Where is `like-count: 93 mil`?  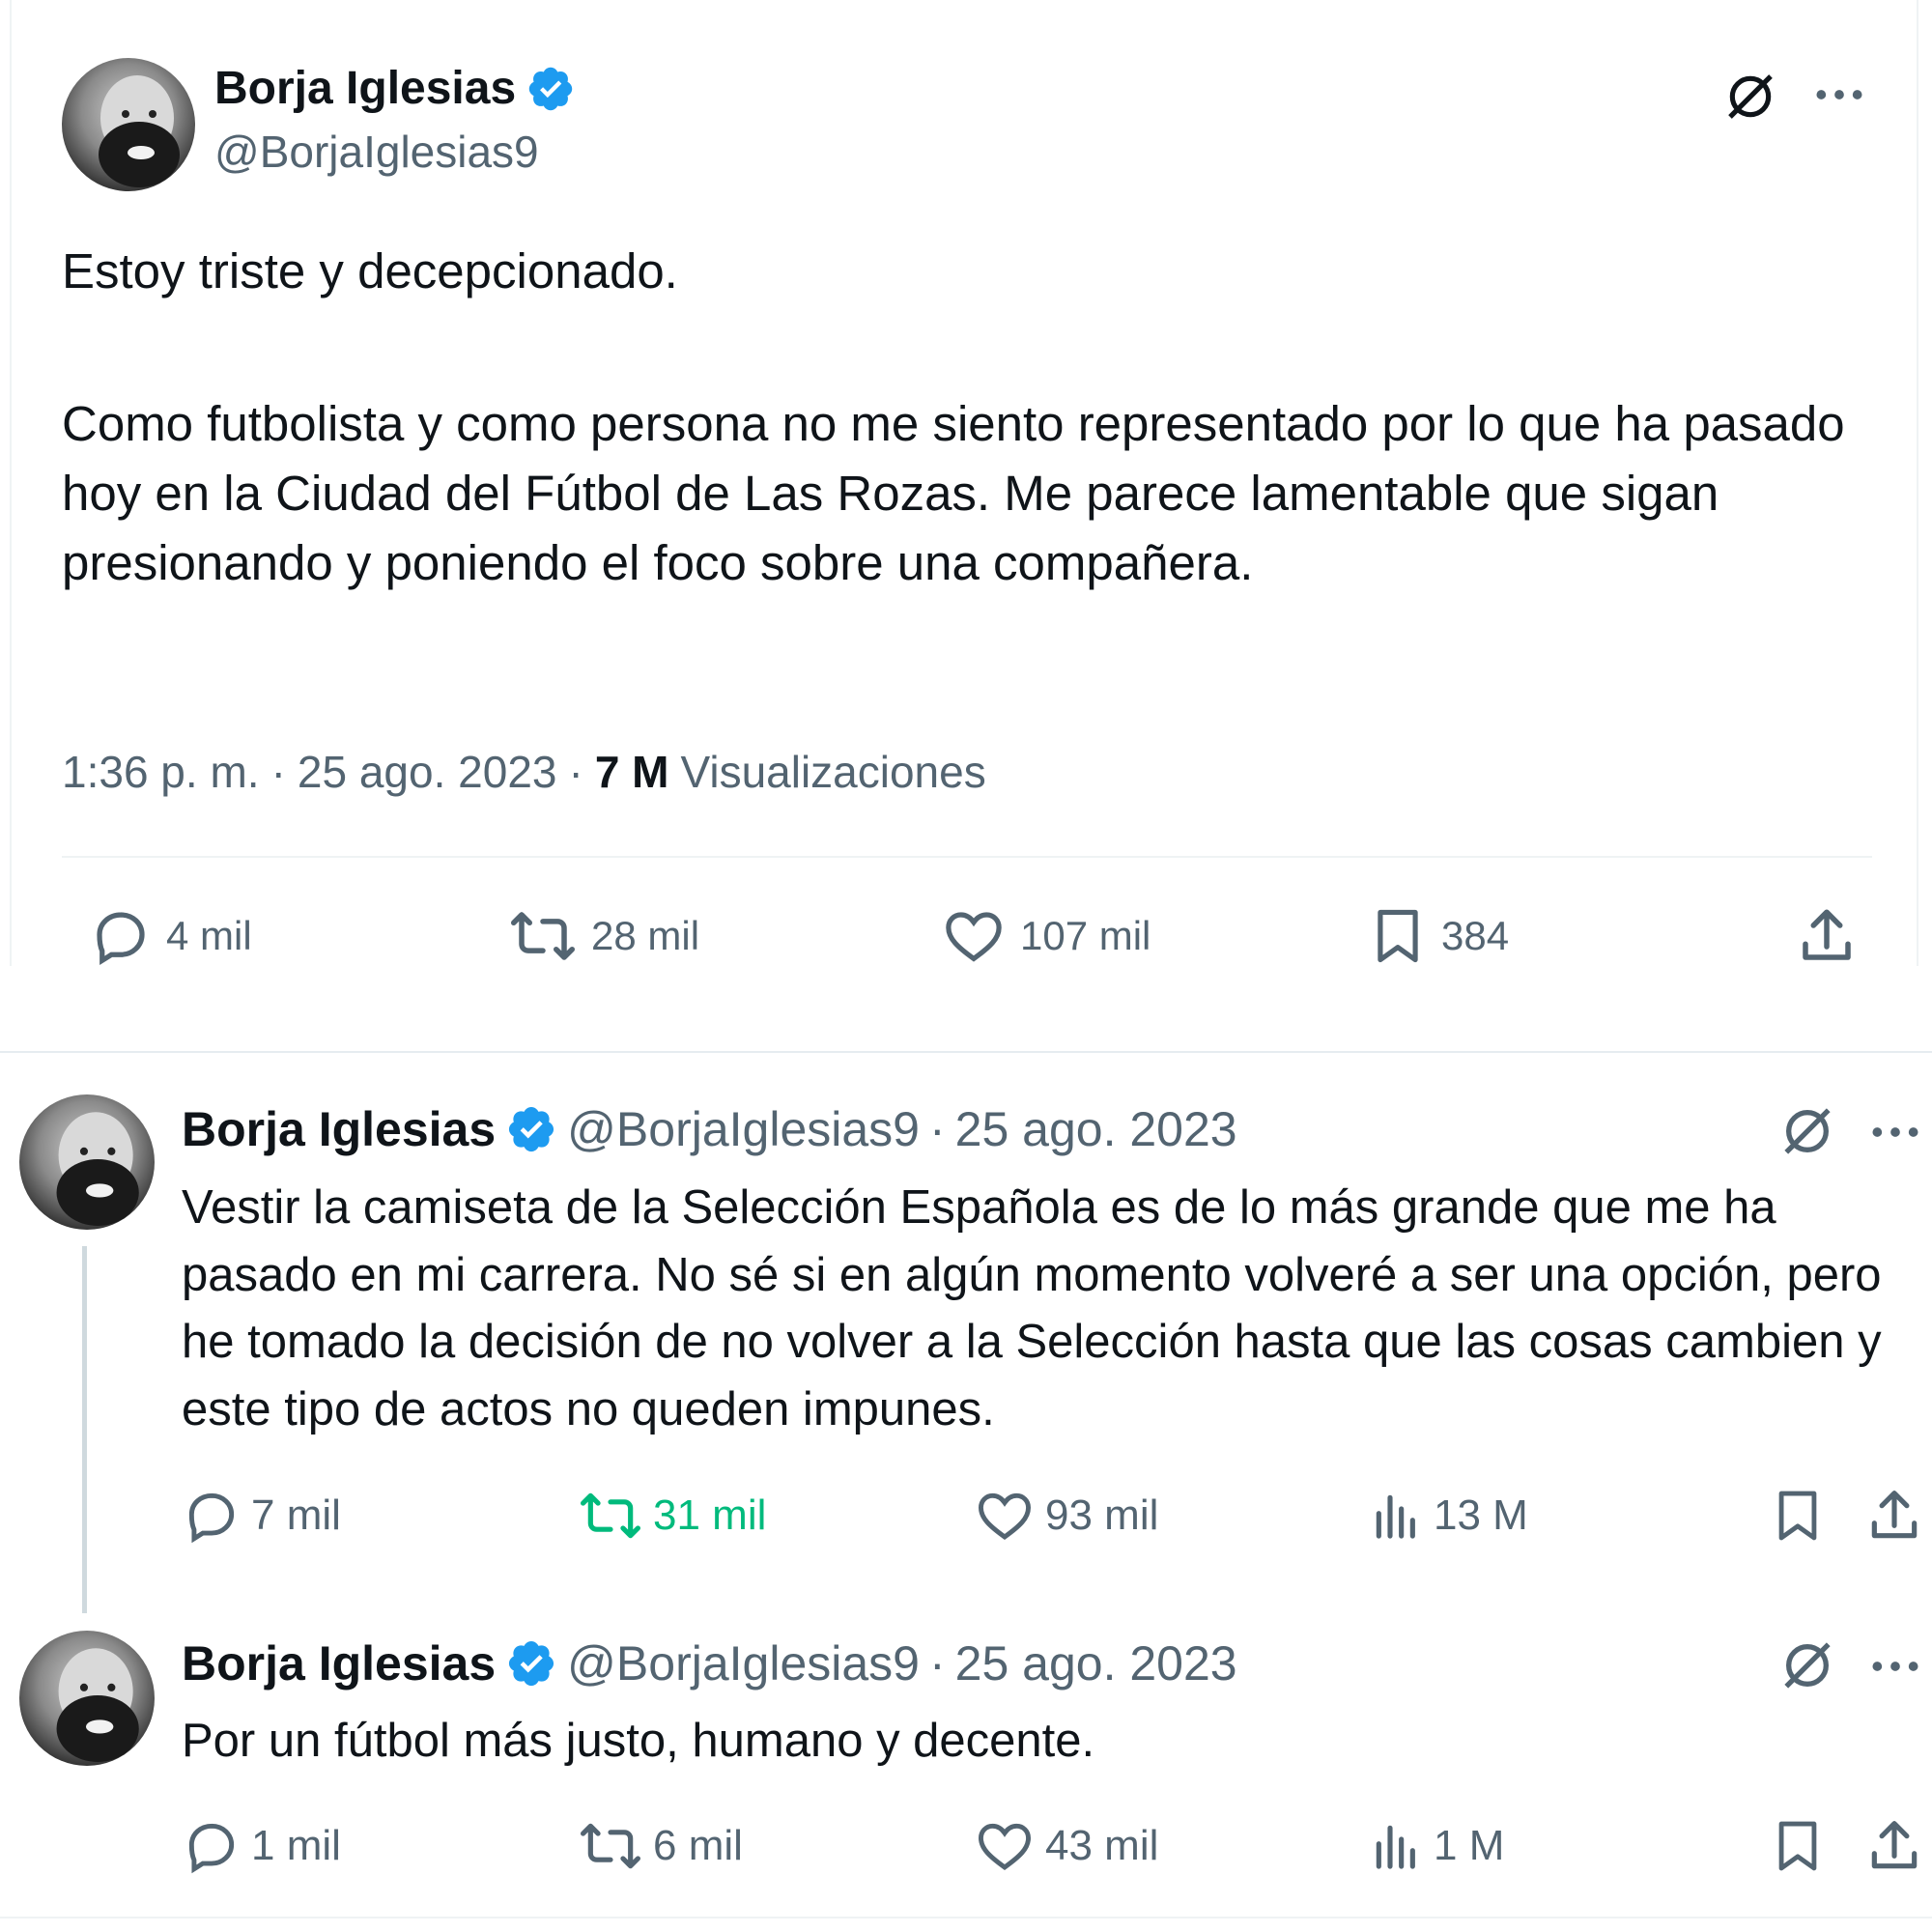
like-count: 93 mil is located at coordinates (1102, 1515).